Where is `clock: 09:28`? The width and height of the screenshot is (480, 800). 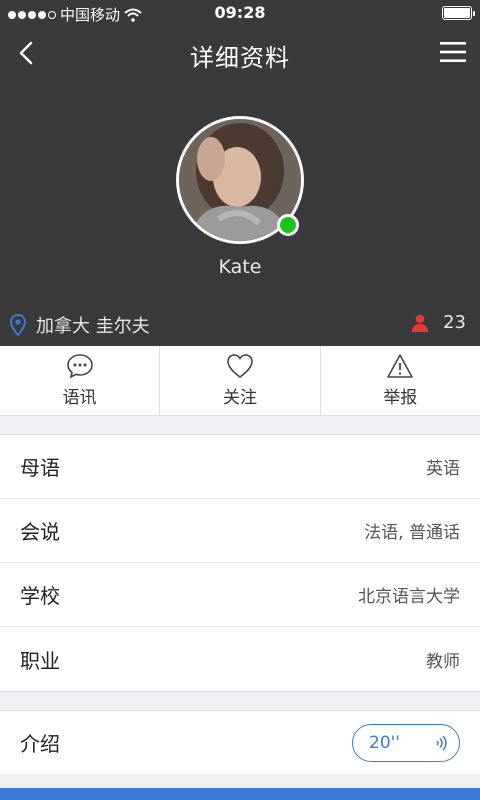
clock: 09:28 is located at coordinates (240, 12).